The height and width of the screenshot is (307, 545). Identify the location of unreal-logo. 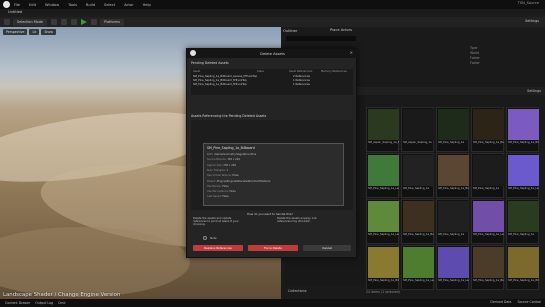
(6, 4).